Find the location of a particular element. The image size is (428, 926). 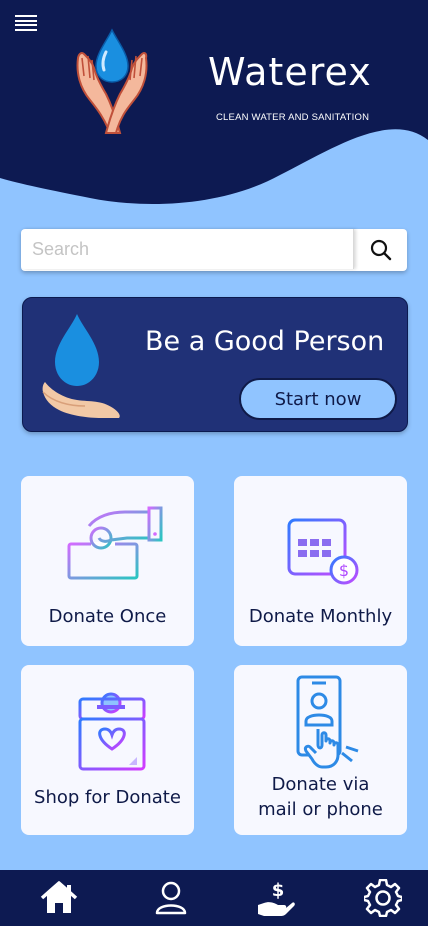

shop-for-donate-card: Shop for Donate is located at coordinates (107, 750).